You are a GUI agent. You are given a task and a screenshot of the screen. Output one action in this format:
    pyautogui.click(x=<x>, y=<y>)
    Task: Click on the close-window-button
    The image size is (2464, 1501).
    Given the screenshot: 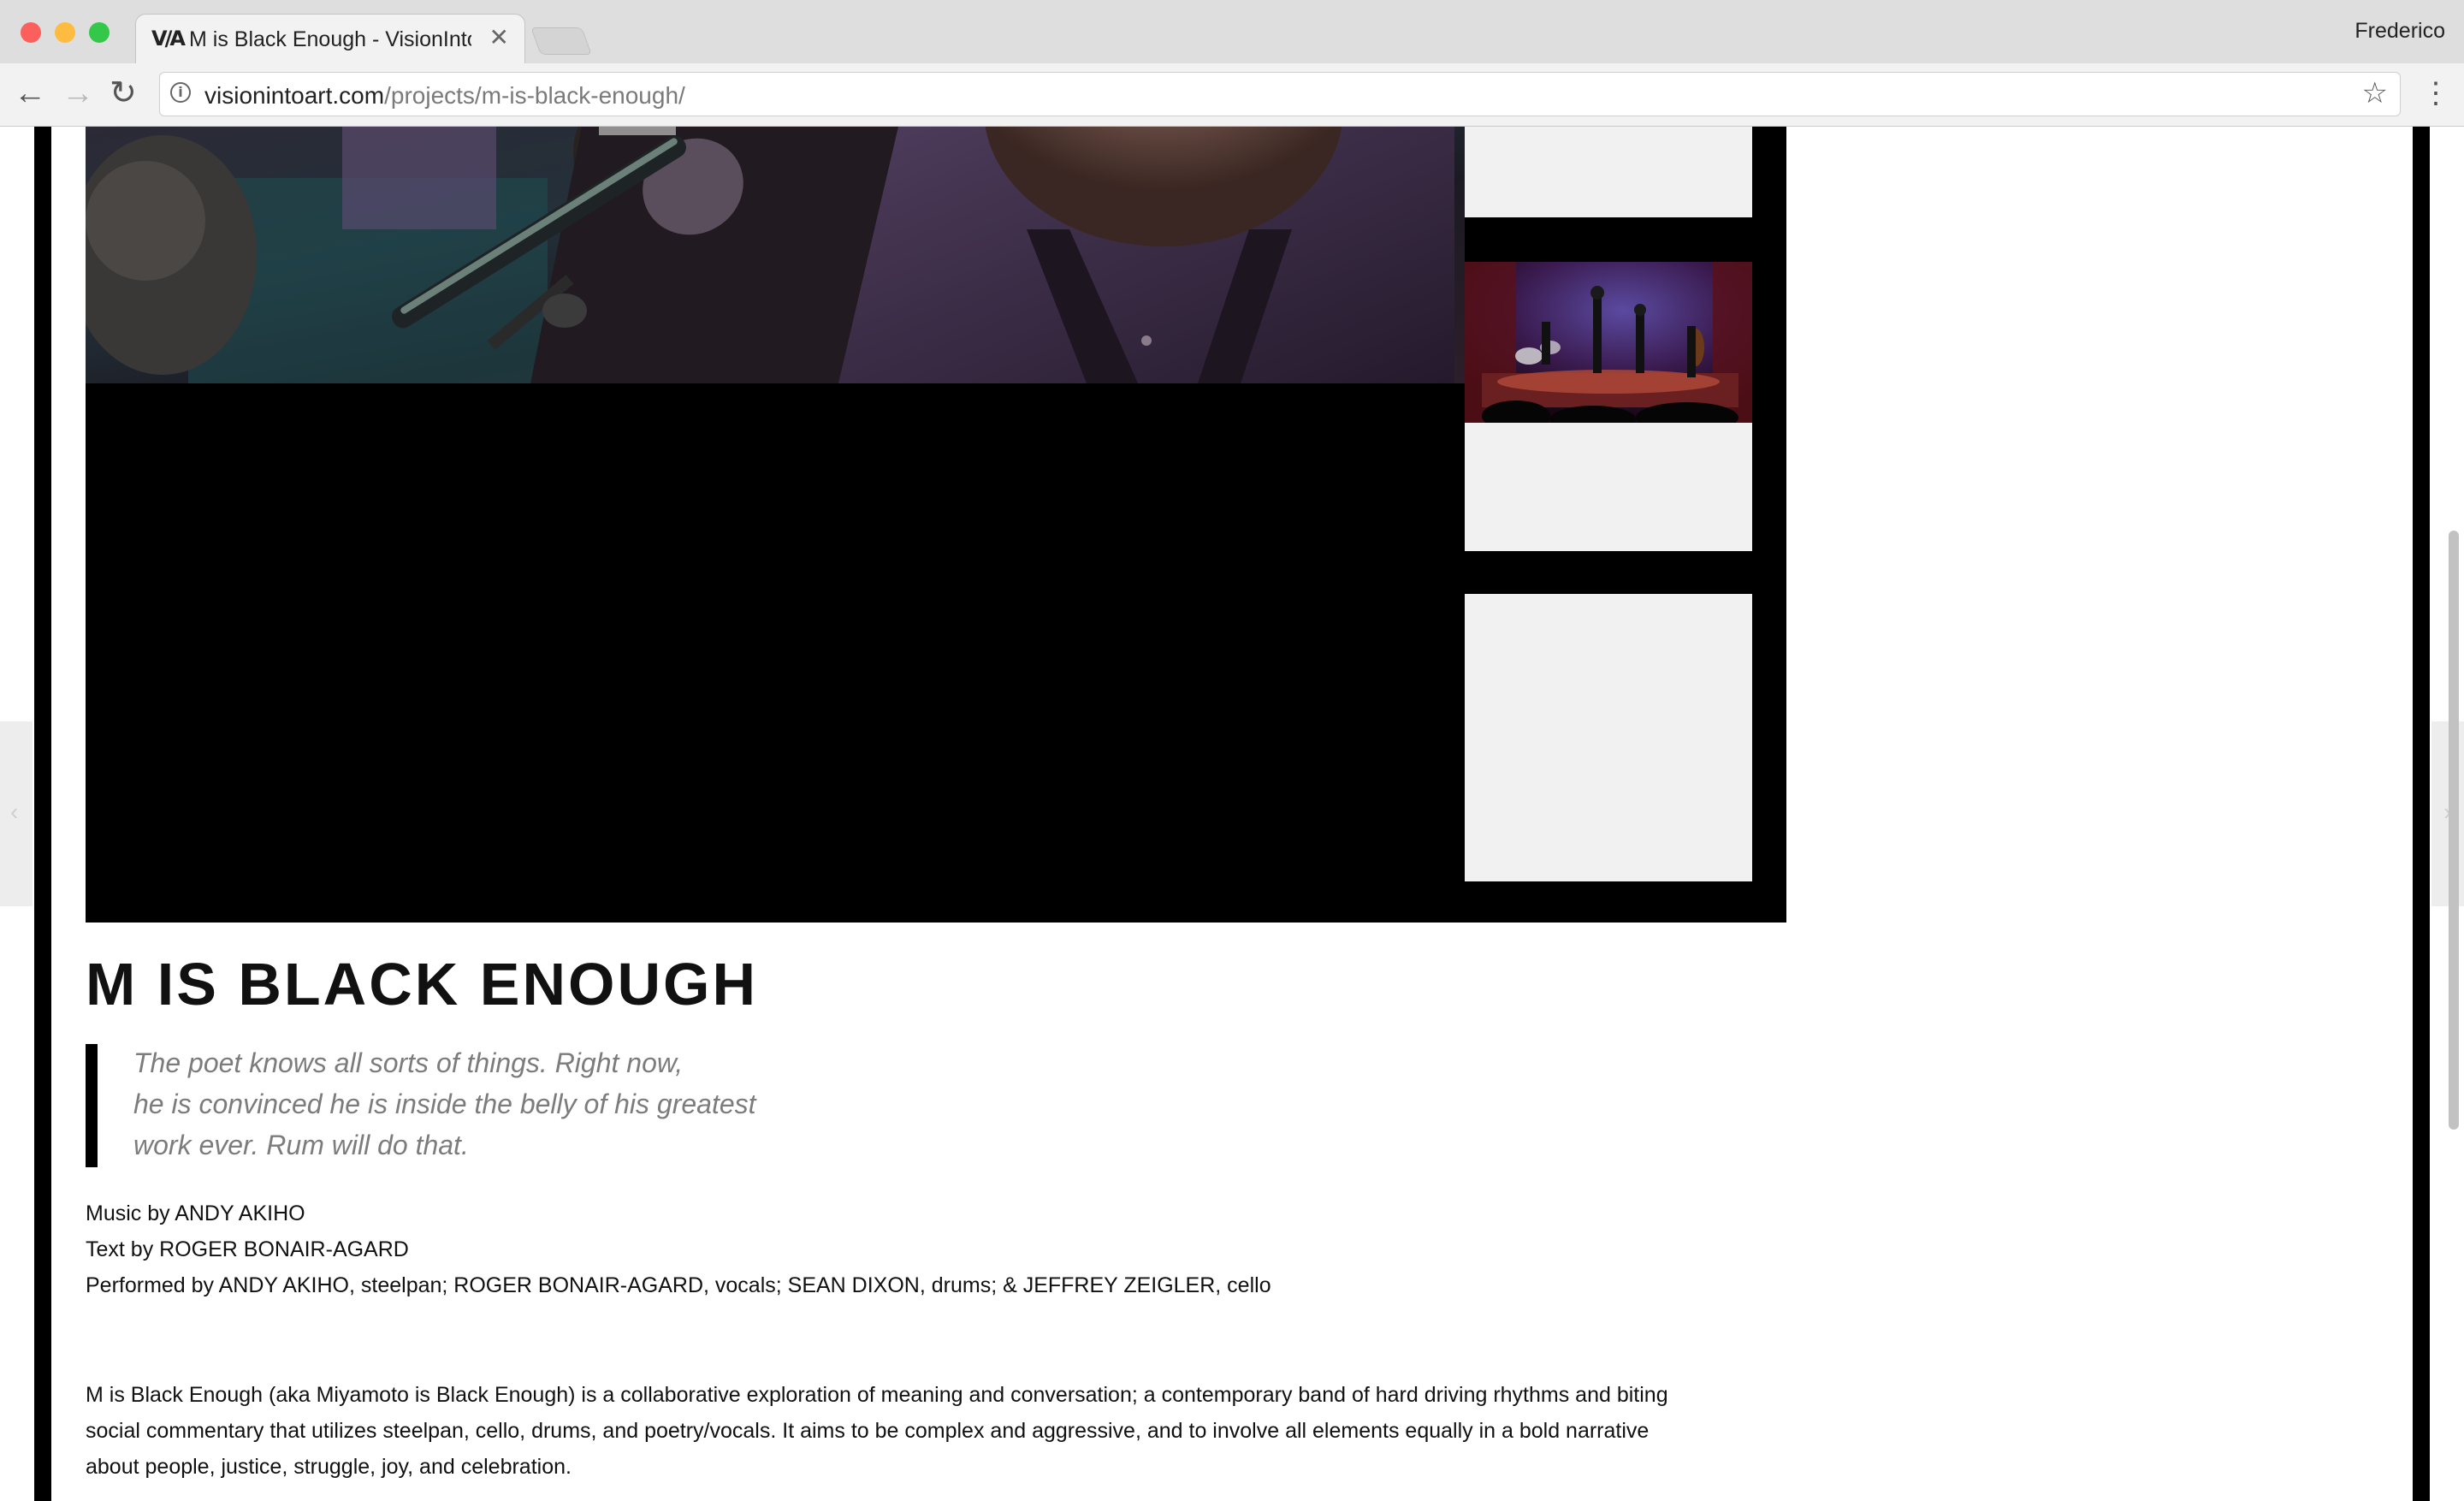 What is the action you would take?
    pyautogui.click(x=31, y=32)
    